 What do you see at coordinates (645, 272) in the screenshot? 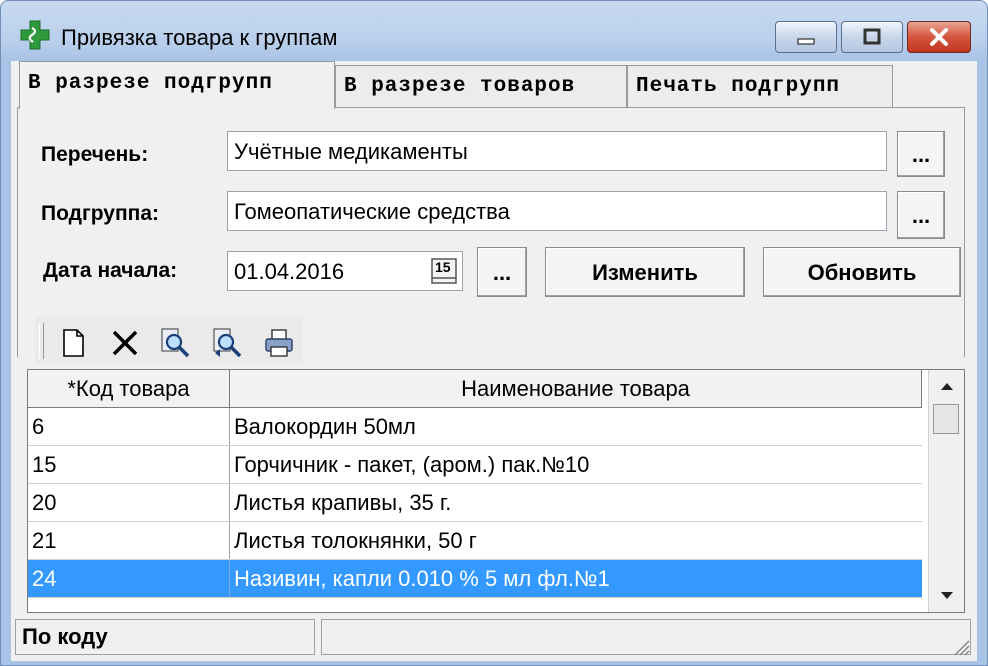
I see `change-button: Изменить` at bounding box center [645, 272].